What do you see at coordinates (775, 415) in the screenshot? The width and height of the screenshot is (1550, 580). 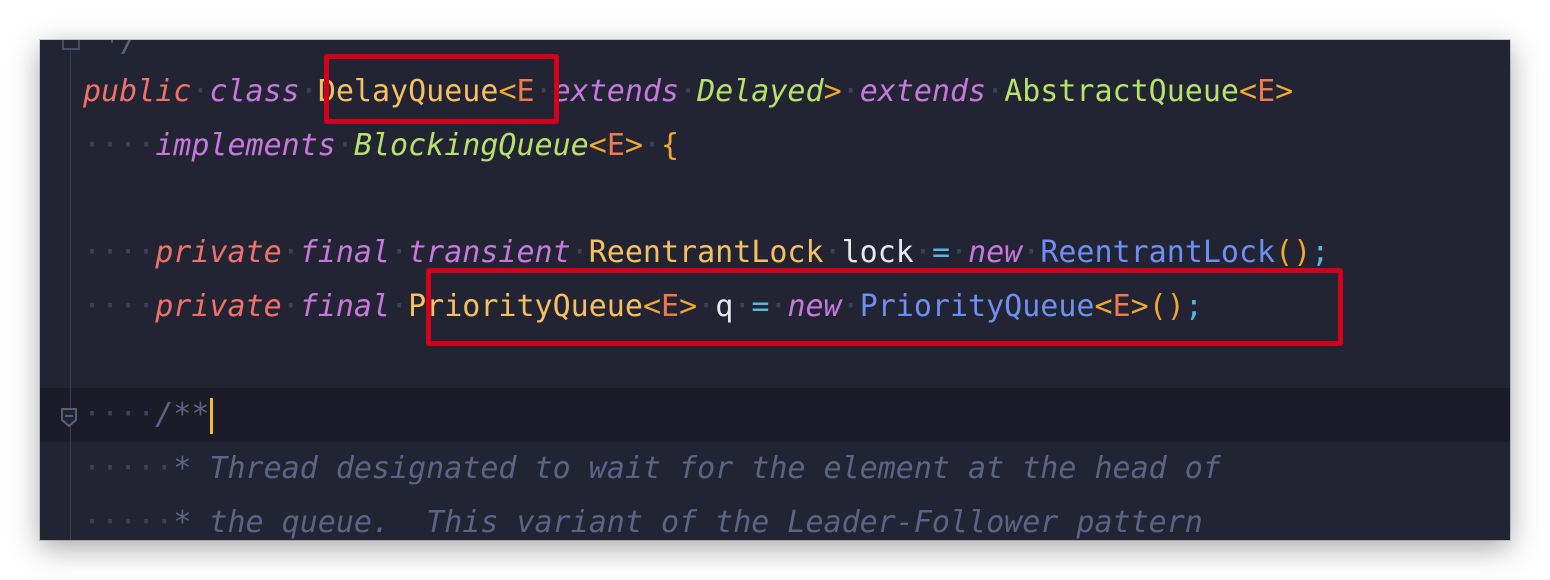 I see `current-line-highlight` at bounding box center [775, 415].